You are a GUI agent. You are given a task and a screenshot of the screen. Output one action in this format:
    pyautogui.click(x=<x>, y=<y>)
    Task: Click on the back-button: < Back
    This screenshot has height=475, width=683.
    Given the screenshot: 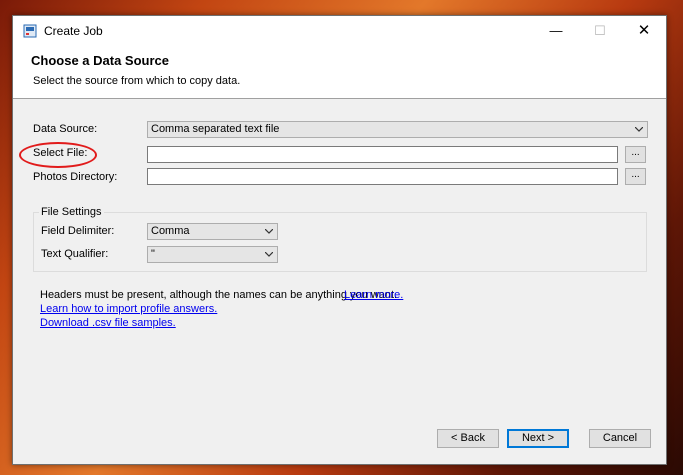 What is the action you would take?
    pyautogui.click(x=468, y=438)
    